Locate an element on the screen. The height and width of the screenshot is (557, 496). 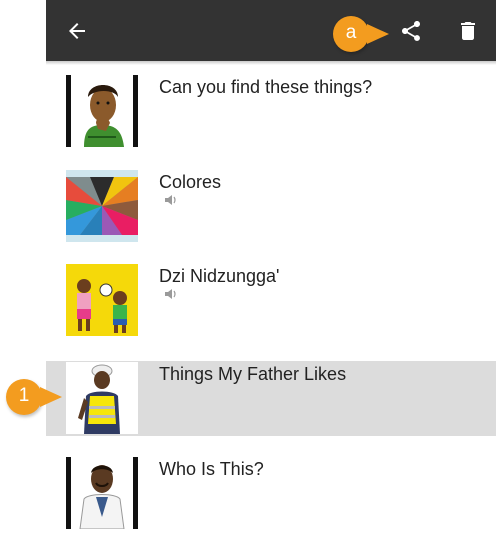
callout-pointer-selected-book is located at coordinates (51, 397).